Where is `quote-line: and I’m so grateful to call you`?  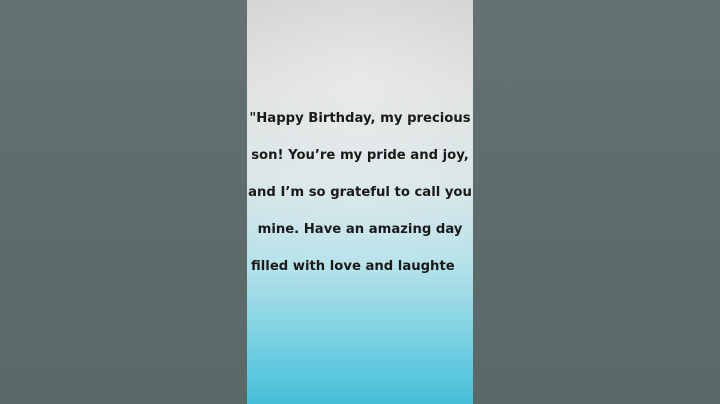
quote-line: and I’m so grateful to call you is located at coordinates (360, 192).